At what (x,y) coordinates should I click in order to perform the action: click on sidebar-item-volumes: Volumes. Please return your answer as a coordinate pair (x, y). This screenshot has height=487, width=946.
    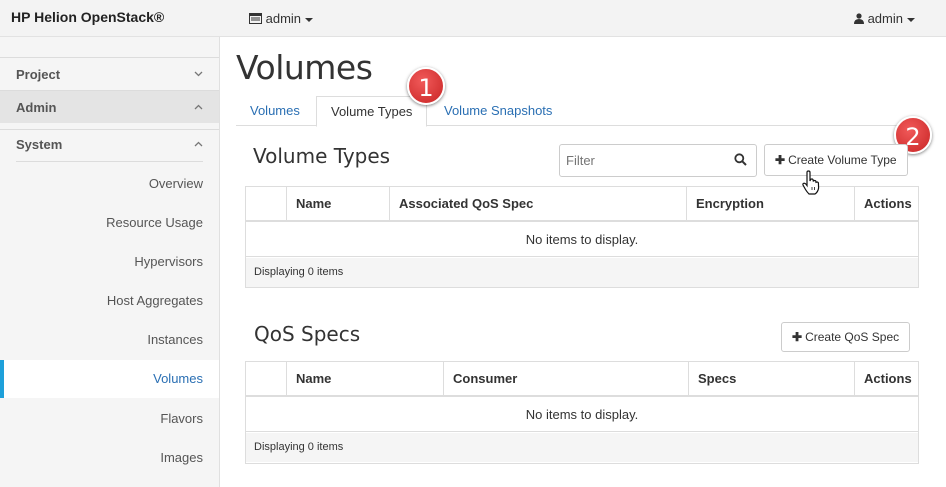
    Looking at the image, I should click on (109, 379).